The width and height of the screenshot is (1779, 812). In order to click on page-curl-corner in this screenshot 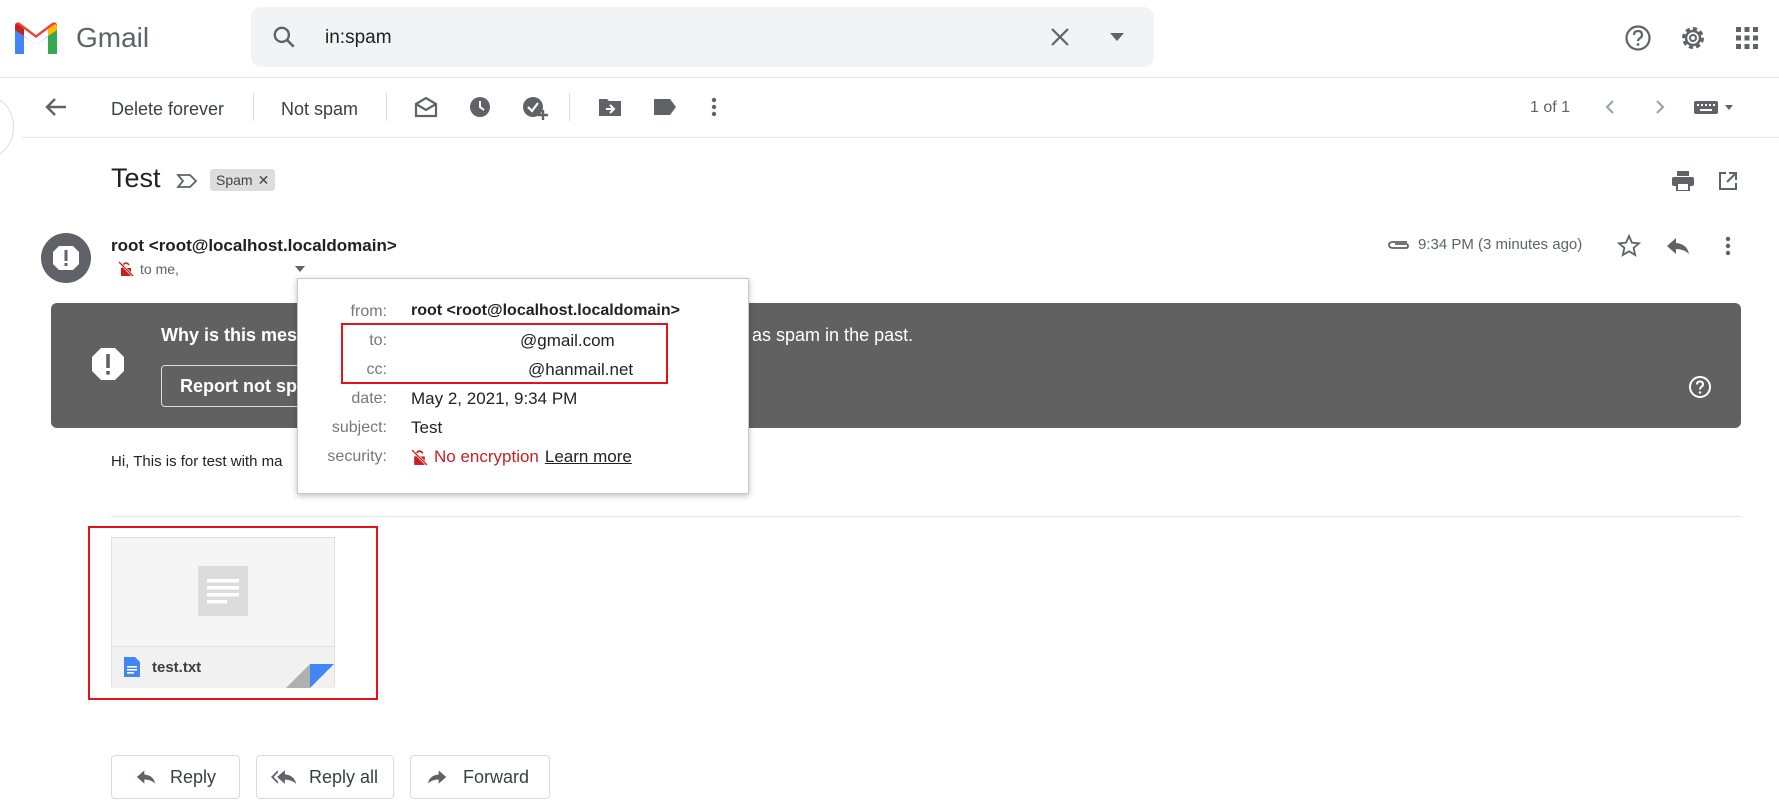, I will do `click(310, 675)`.